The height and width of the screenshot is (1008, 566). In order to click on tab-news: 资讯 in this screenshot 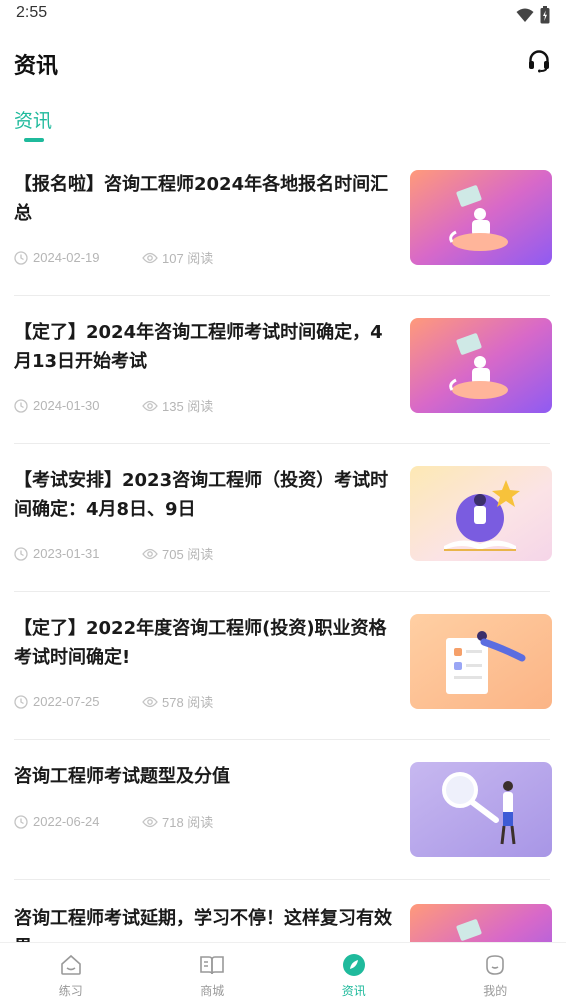, I will do `click(33, 119)`.